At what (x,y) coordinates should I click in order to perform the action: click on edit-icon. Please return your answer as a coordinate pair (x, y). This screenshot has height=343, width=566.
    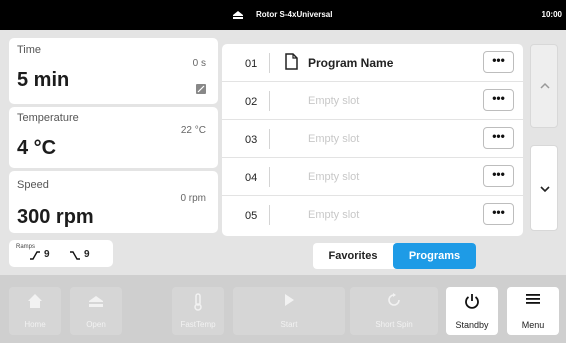
    Looking at the image, I should click on (201, 89).